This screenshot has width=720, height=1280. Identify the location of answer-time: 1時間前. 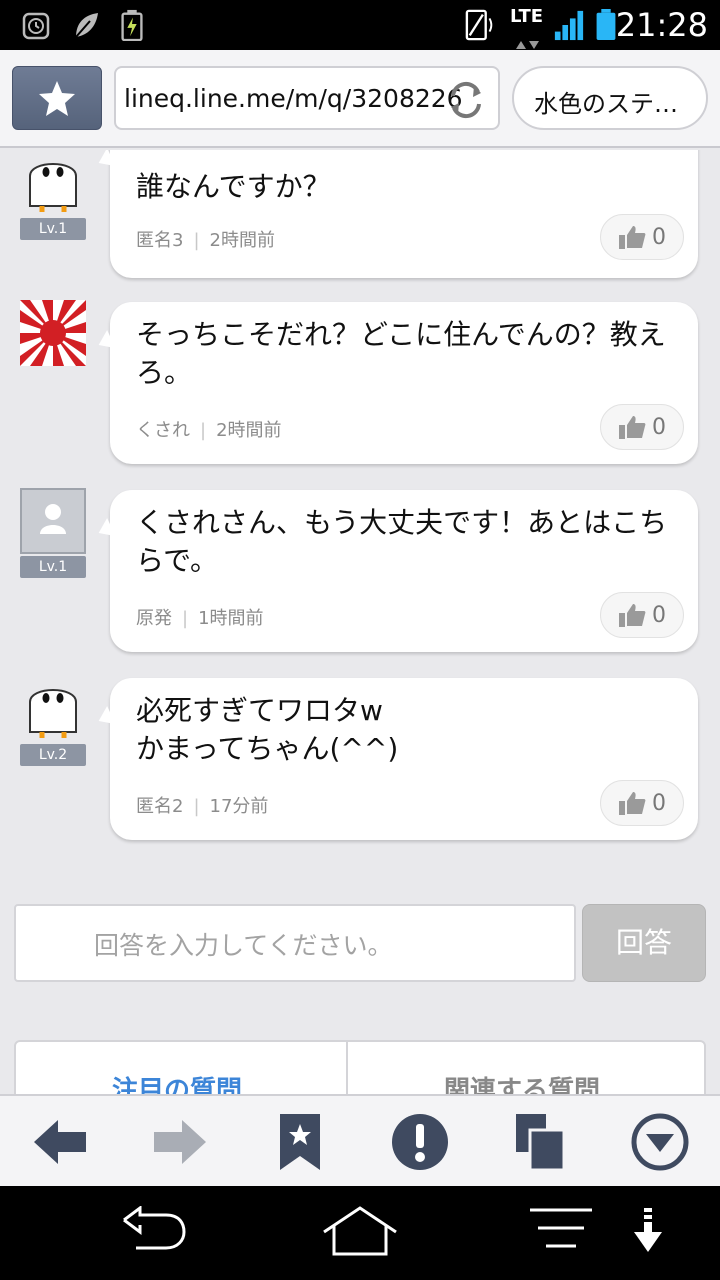
(231, 618).